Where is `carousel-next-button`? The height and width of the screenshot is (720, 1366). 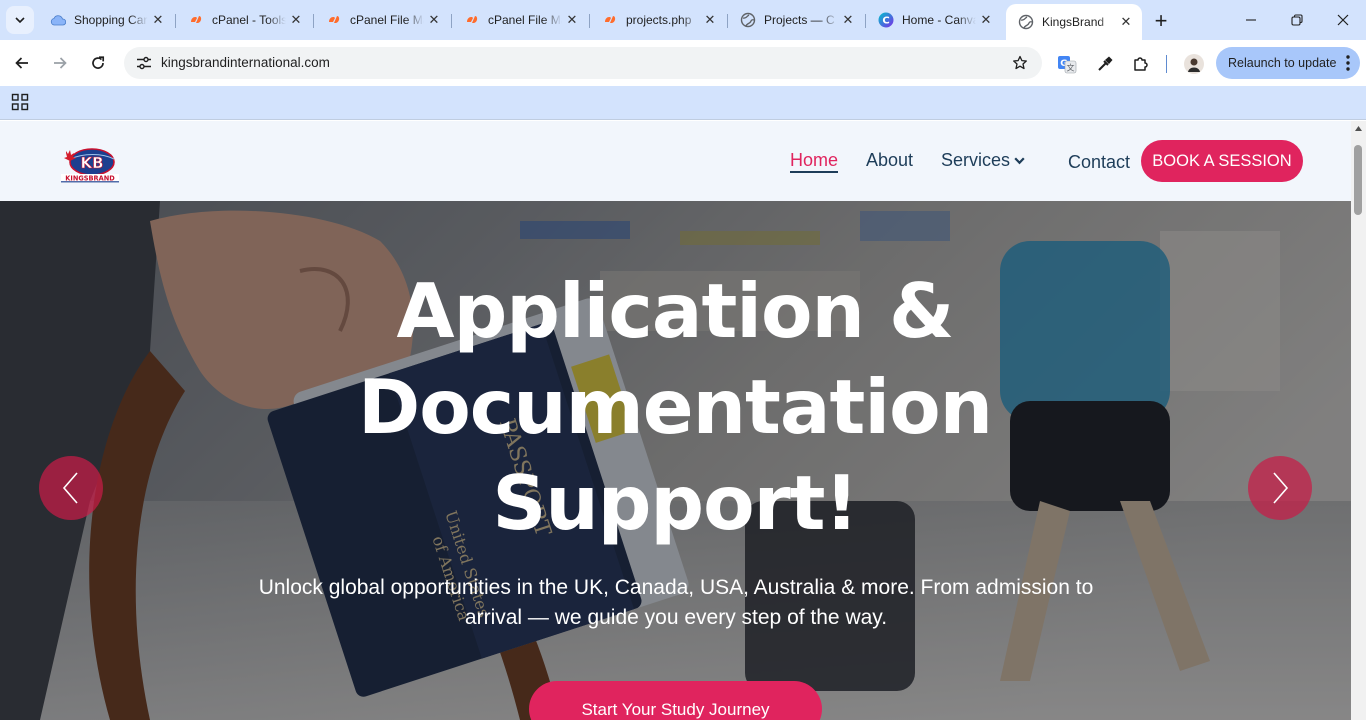 carousel-next-button is located at coordinates (1280, 488).